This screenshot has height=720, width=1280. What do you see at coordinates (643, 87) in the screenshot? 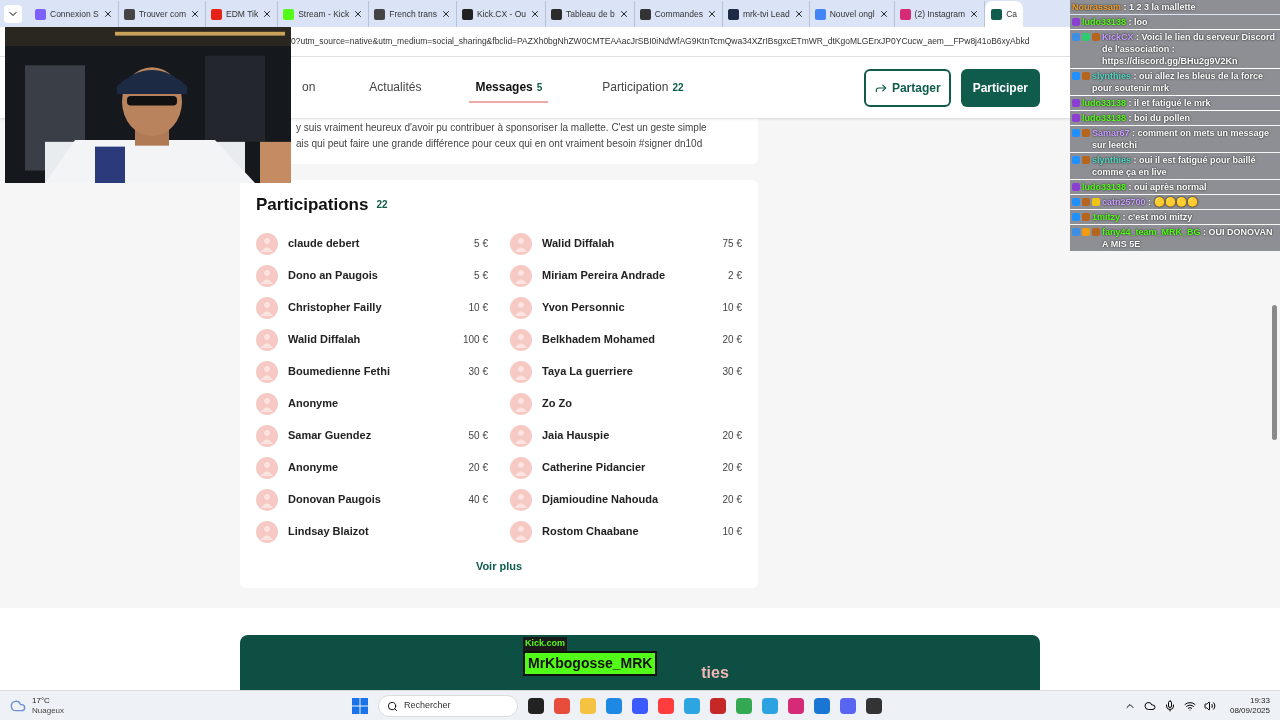
I see `nav-tab: Participation 22` at bounding box center [643, 87].